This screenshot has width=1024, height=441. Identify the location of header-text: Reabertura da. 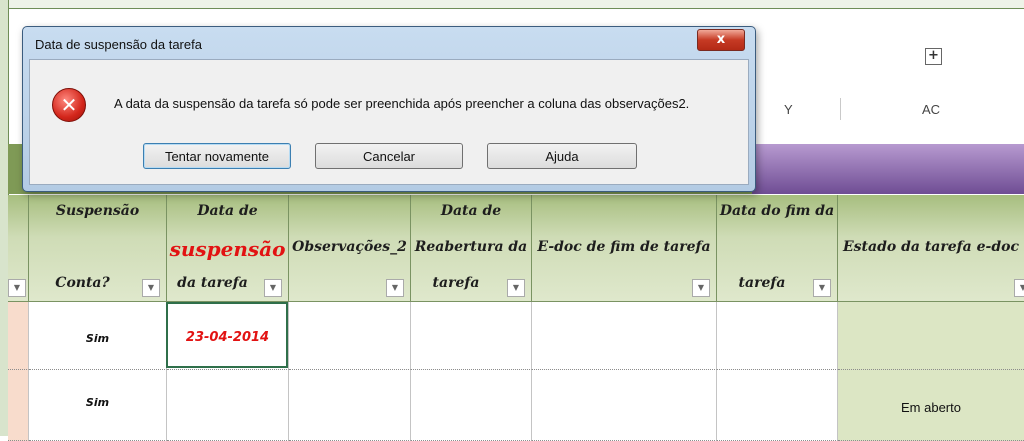
(471, 247).